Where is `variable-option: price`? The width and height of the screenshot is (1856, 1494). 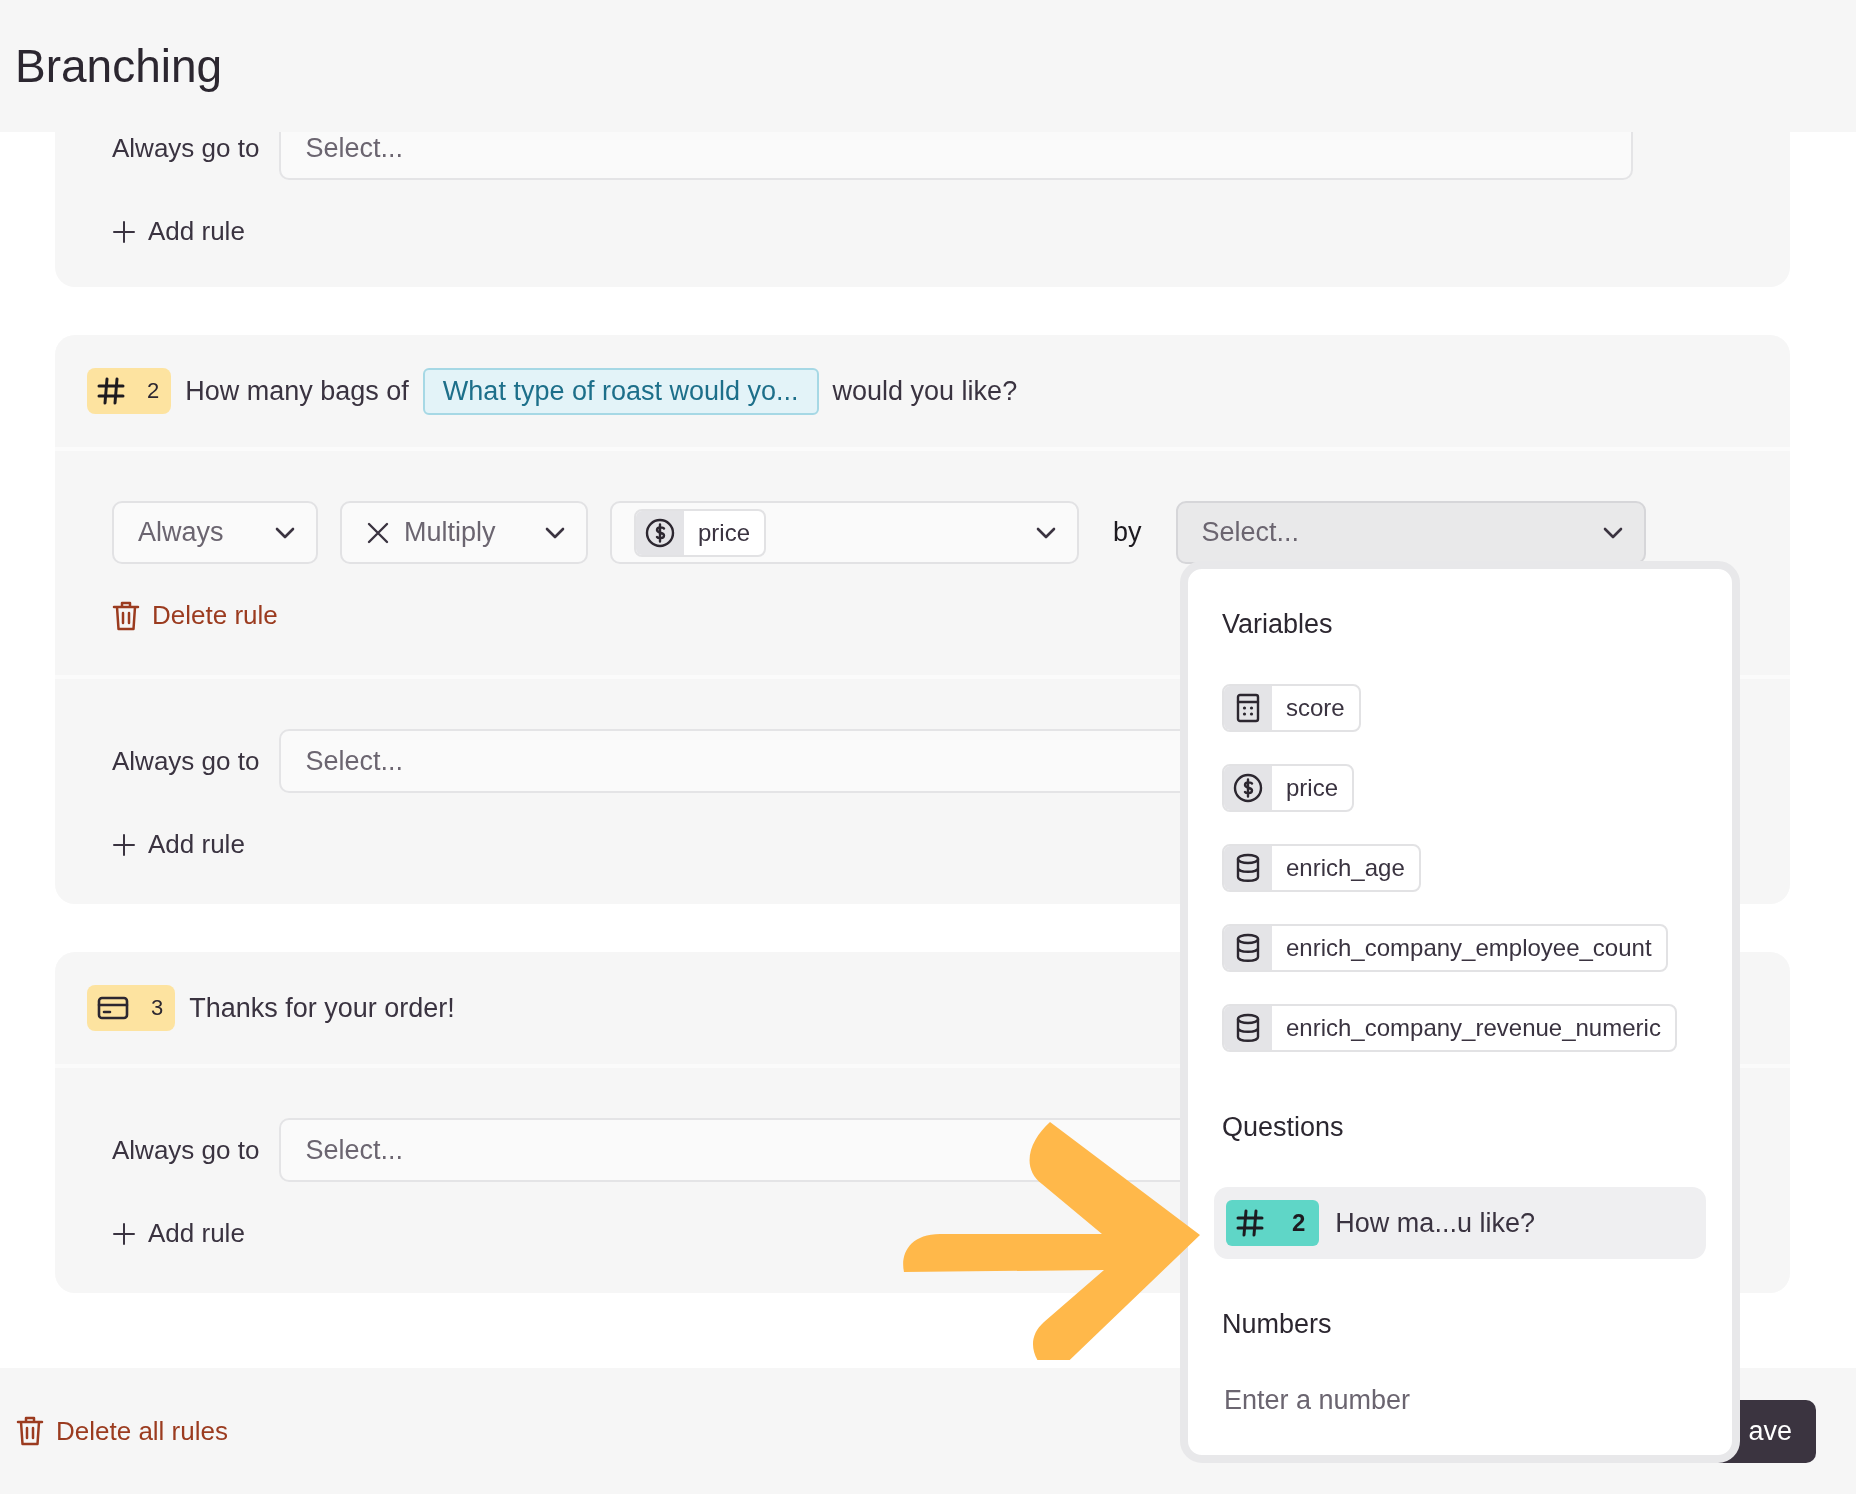 variable-option: price is located at coordinates (1288, 788).